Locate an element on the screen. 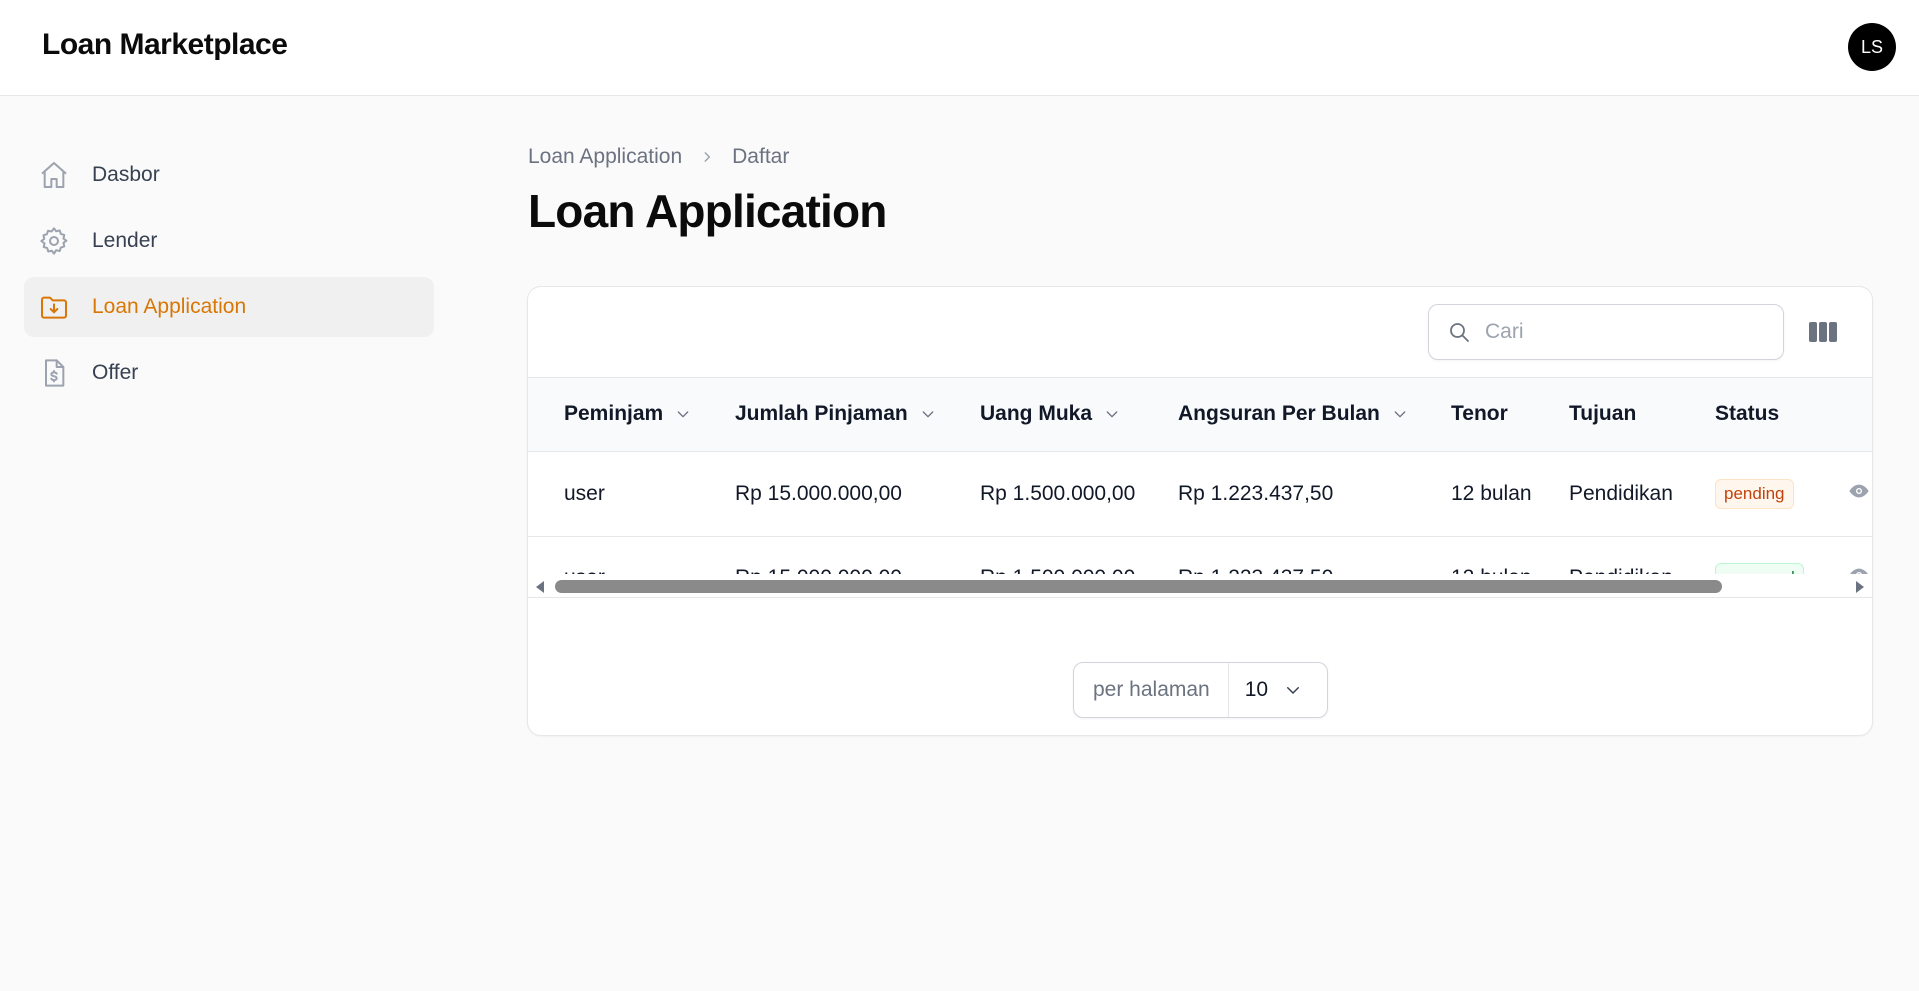  column-header-jumlah-pinjaman: Jumlah Pinjaman is located at coordinates (857, 414).